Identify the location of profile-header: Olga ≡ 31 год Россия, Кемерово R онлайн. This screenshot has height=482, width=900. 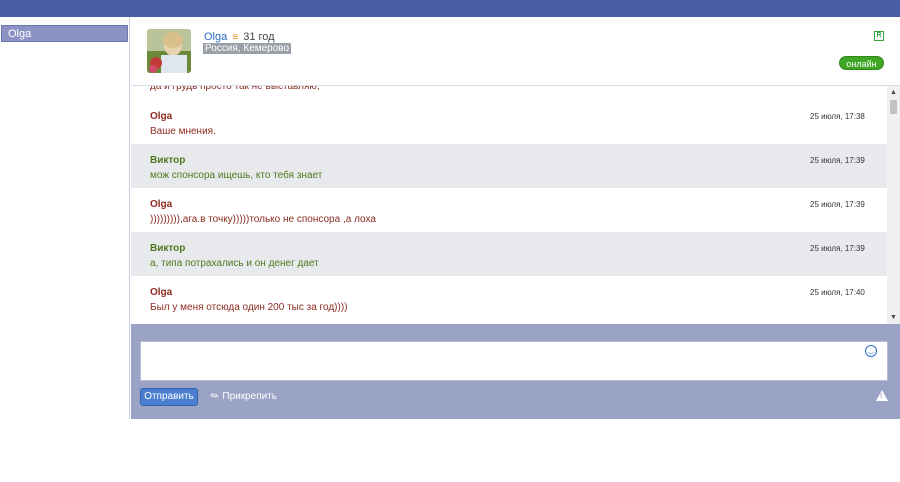
(515, 51).